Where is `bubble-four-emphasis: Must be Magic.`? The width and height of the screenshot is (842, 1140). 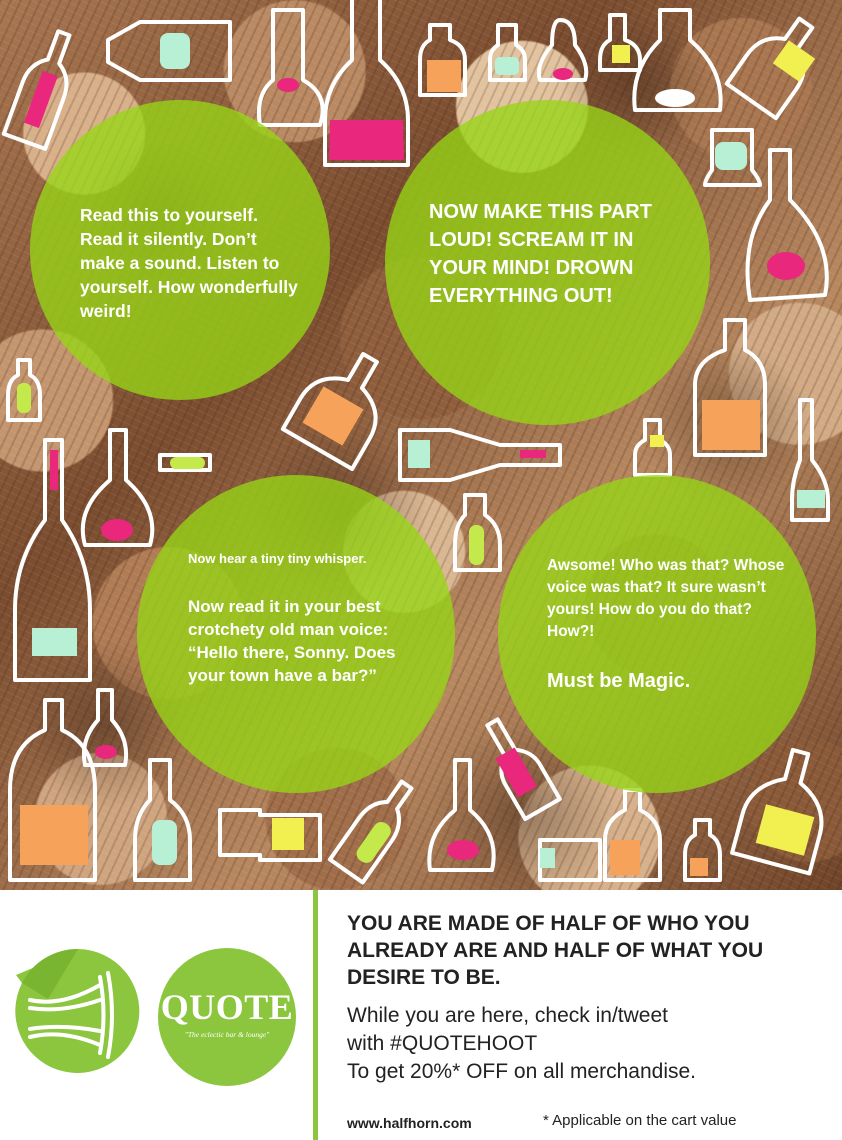
bubble-four-emphasis: Must be Magic. is located at coordinates (619, 681).